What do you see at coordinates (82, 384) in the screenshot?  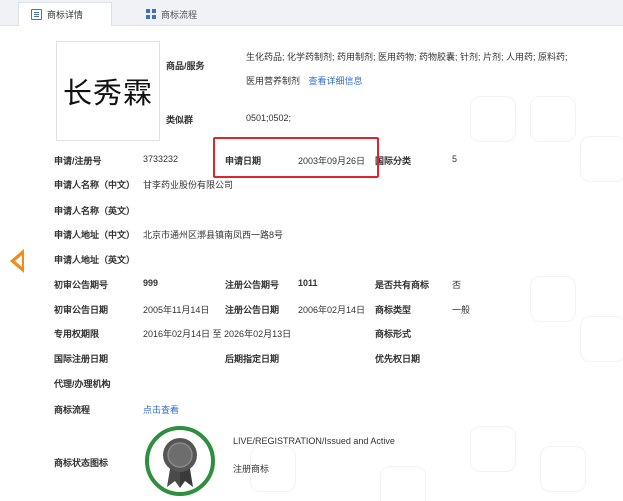 I see `agent-label: 代理/办理机构` at bounding box center [82, 384].